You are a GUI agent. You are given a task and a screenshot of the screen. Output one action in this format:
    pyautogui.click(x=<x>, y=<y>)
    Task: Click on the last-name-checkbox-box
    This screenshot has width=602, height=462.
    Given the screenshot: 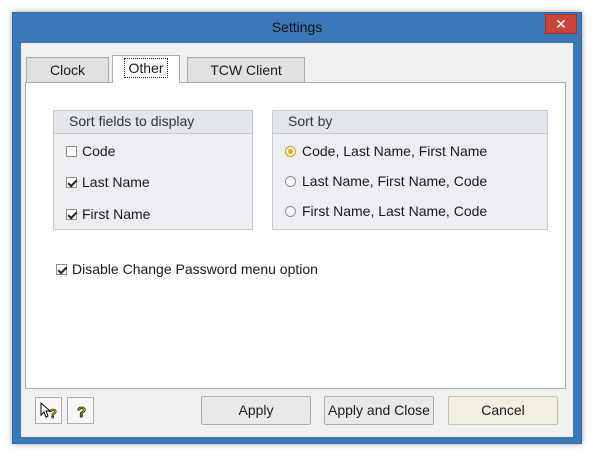 What is the action you would take?
    pyautogui.click(x=71, y=182)
    